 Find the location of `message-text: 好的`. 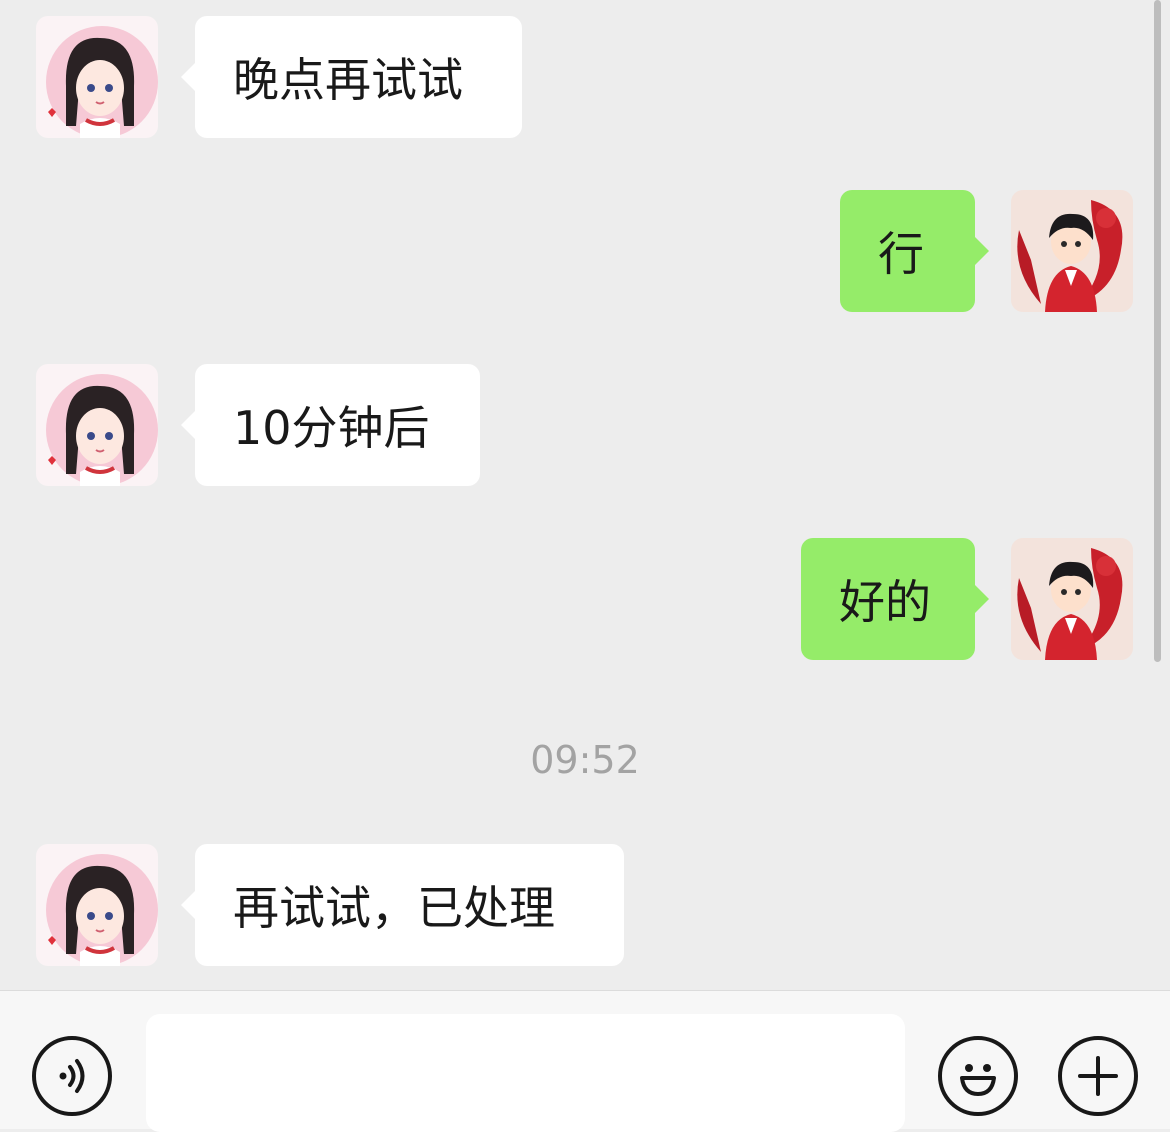

message-text: 好的 is located at coordinates (885, 602).